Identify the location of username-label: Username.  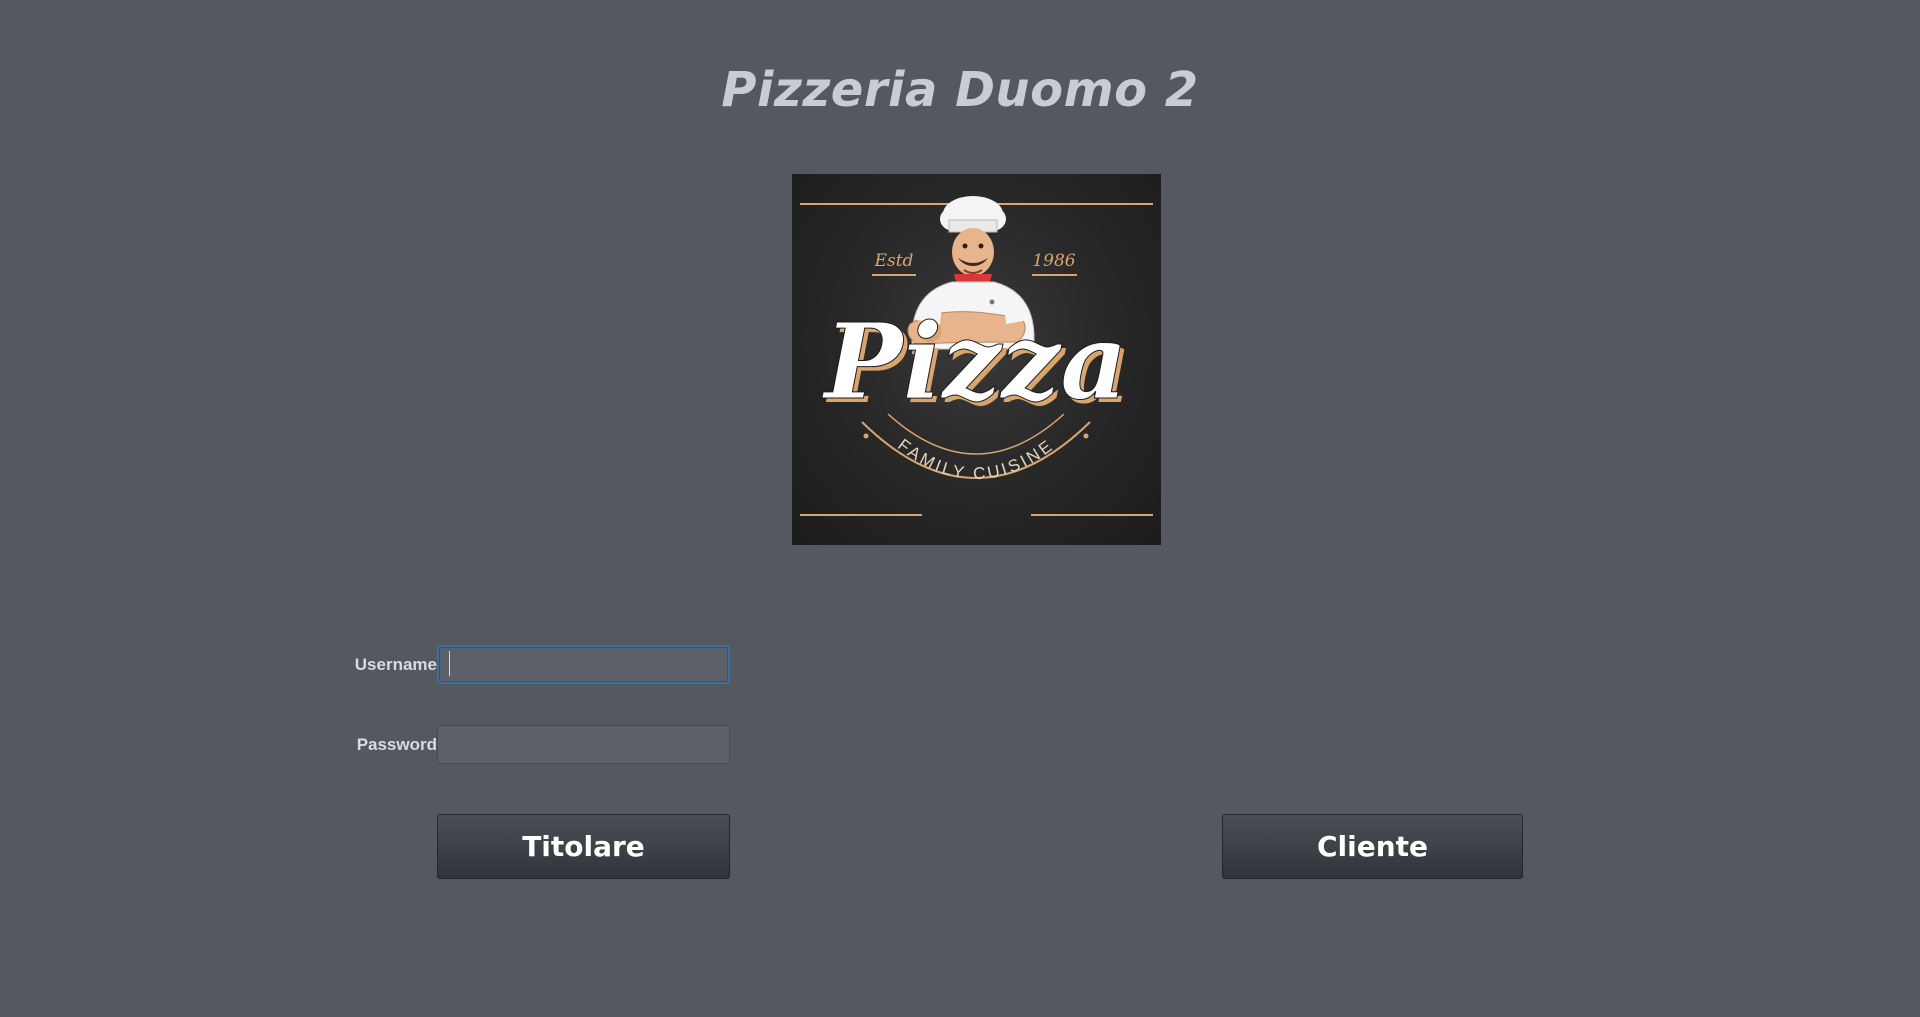
(395, 664).